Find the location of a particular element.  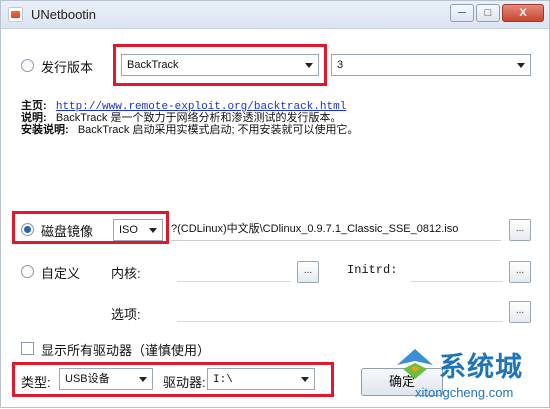

target-highlight is located at coordinates (173, 379).